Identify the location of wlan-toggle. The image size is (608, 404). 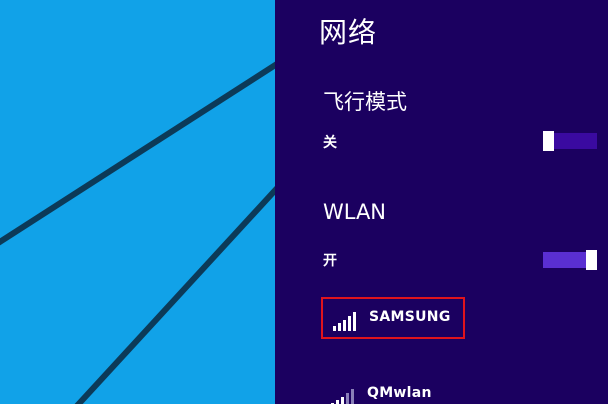
(570, 260).